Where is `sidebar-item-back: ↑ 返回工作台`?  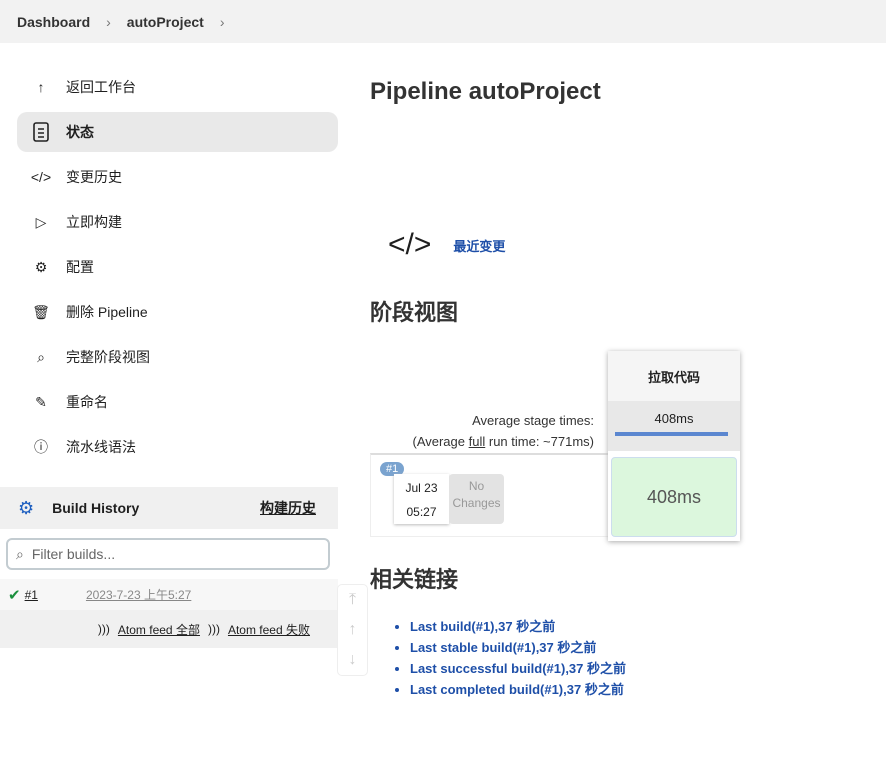 sidebar-item-back: ↑ 返回工作台 is located at coordinates (177, 87).